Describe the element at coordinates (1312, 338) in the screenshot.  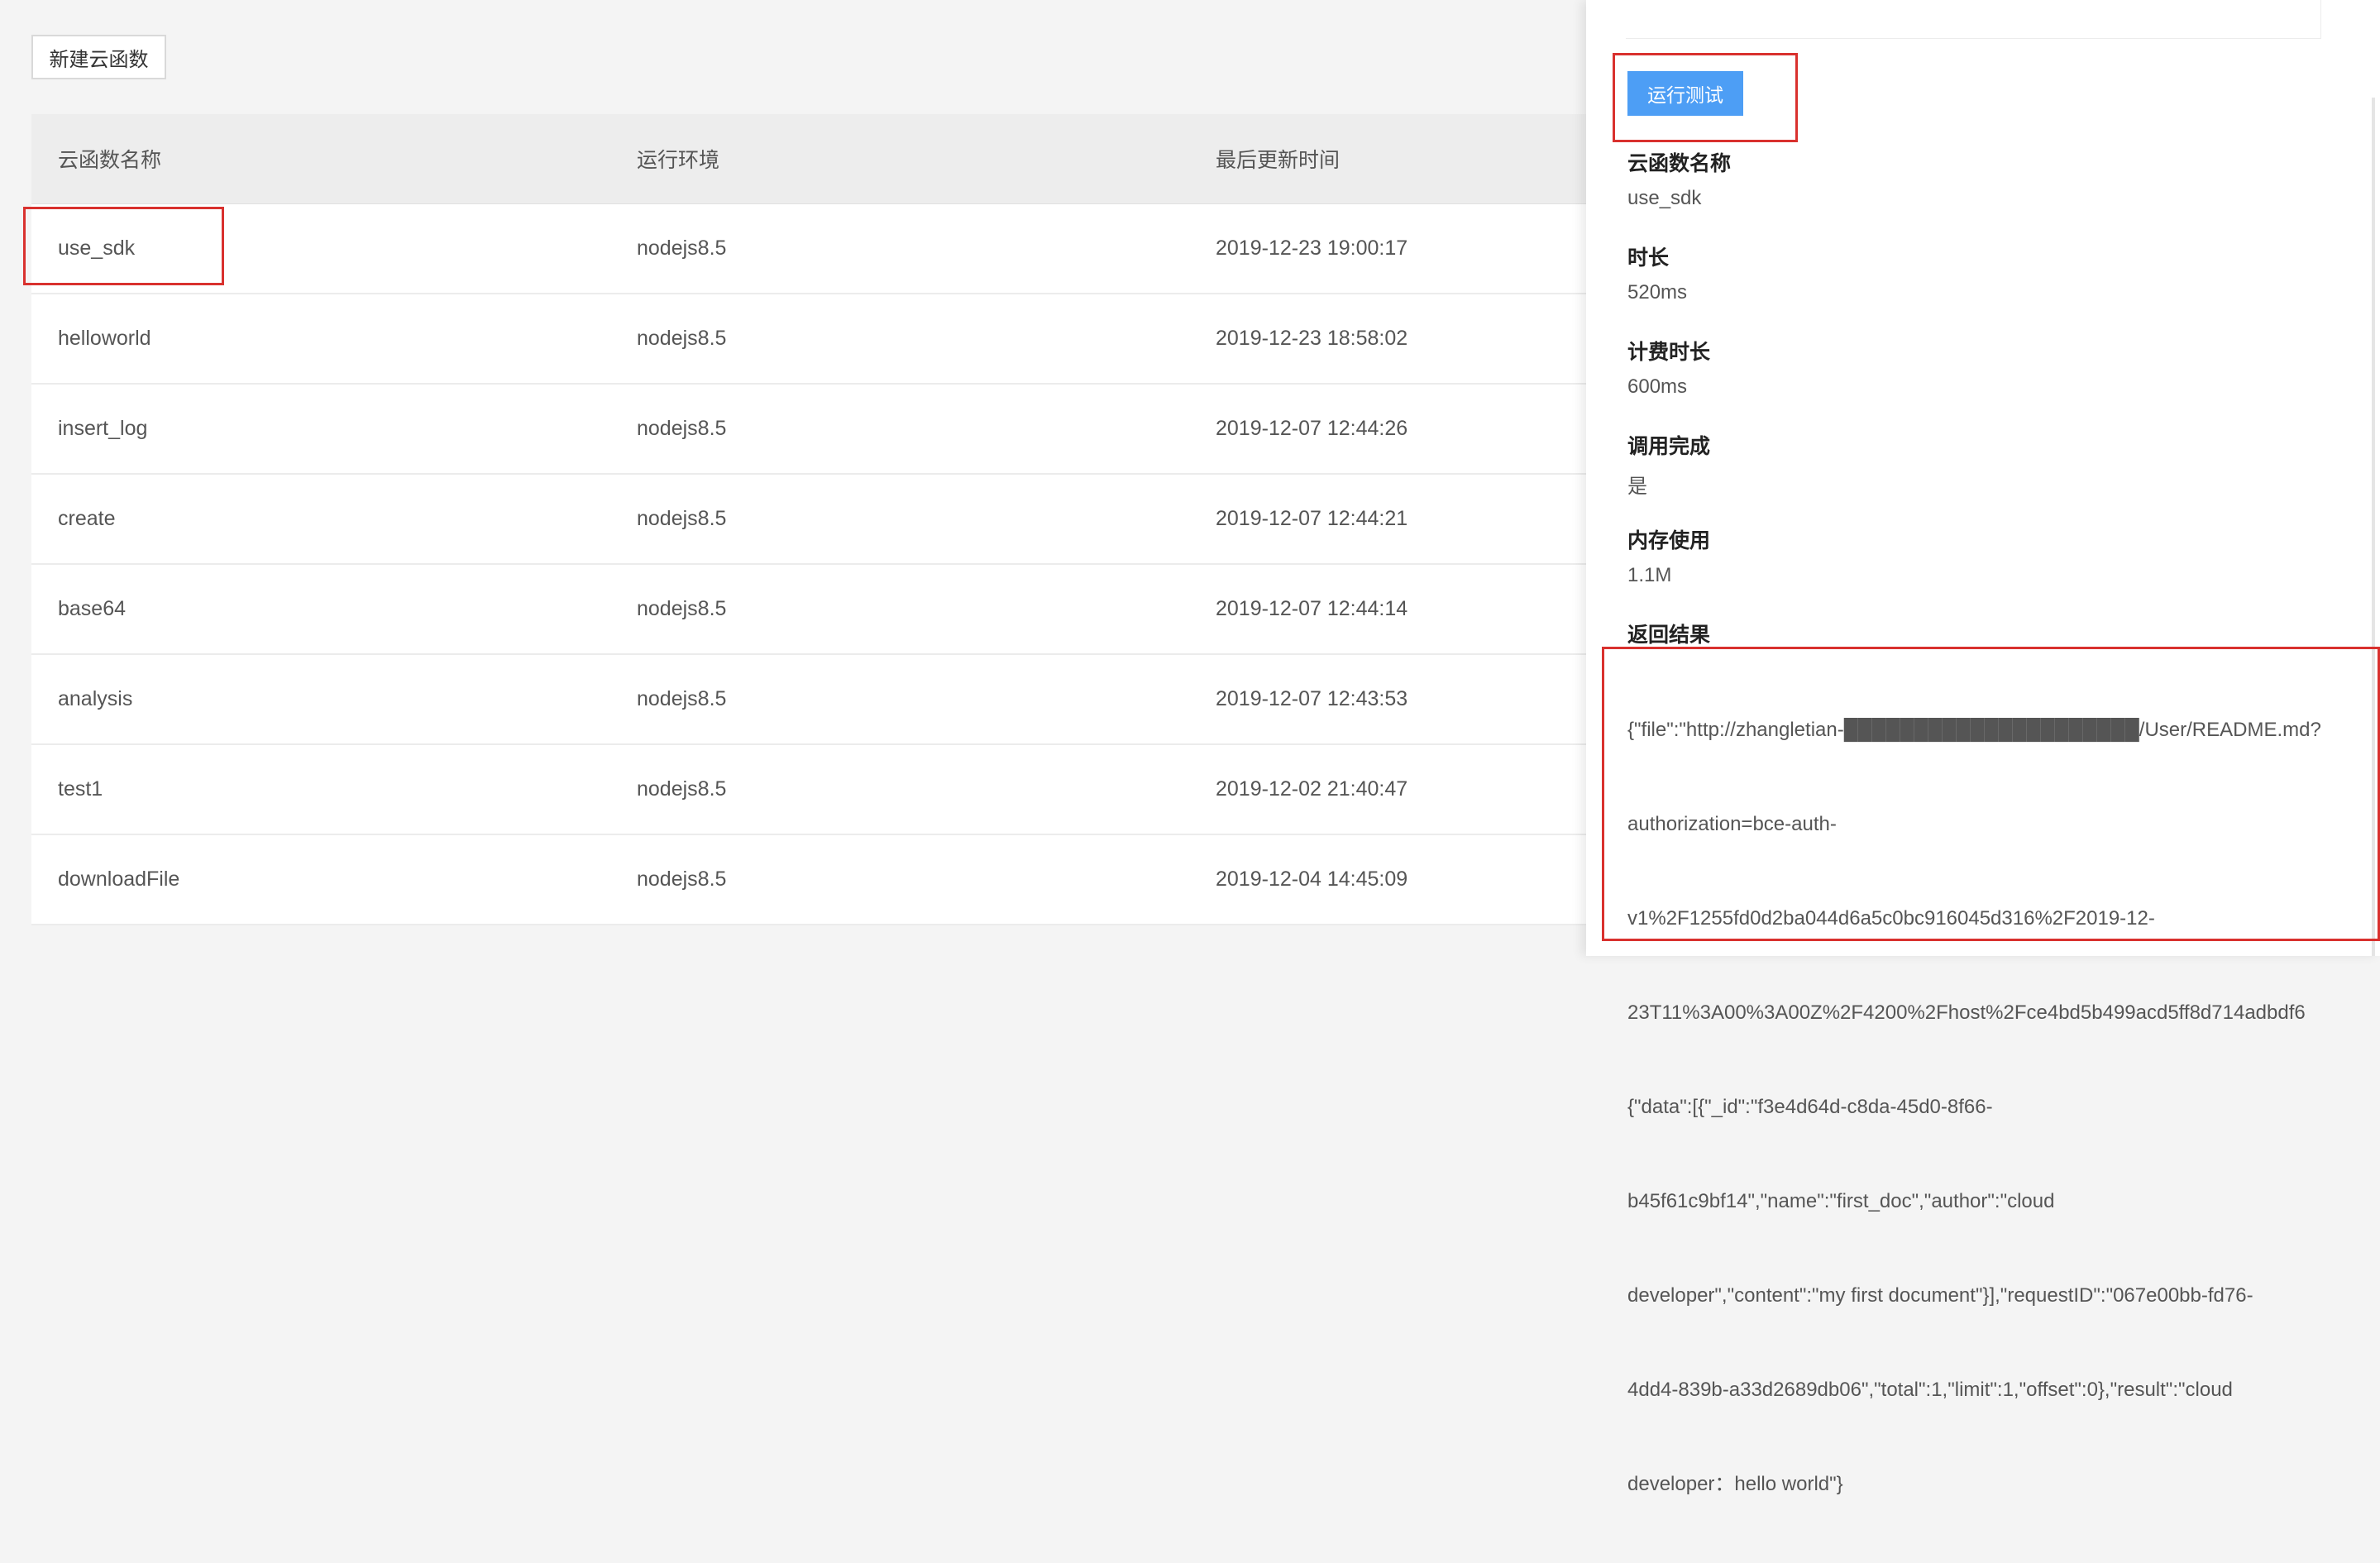
I see `updated-time-cell: 2019-12-23 18:58:02` at that location.